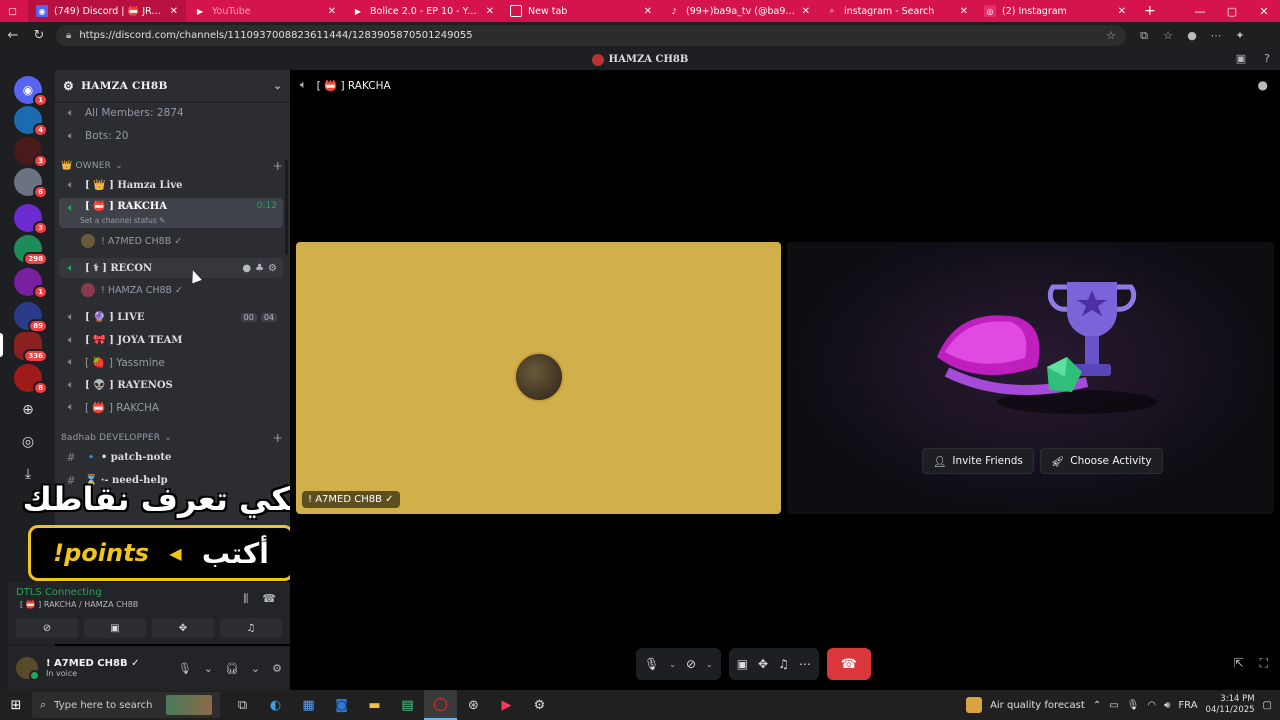 The width and height of the screenshot is (1280, 720). I want to click on volume-icon: 🔊︎, so click(1167, 705).